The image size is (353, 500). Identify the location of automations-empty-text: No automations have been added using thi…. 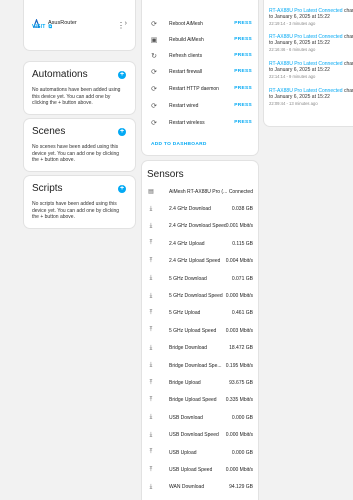
(76, 96).